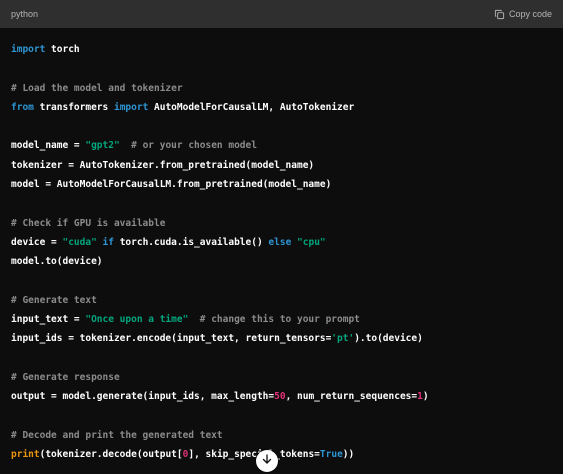 The height and width of the screenshot is (474, 563). Describe the element at coordinates (57, 262) in the screenshot. I see `code-text: model.to(device)` at that location.